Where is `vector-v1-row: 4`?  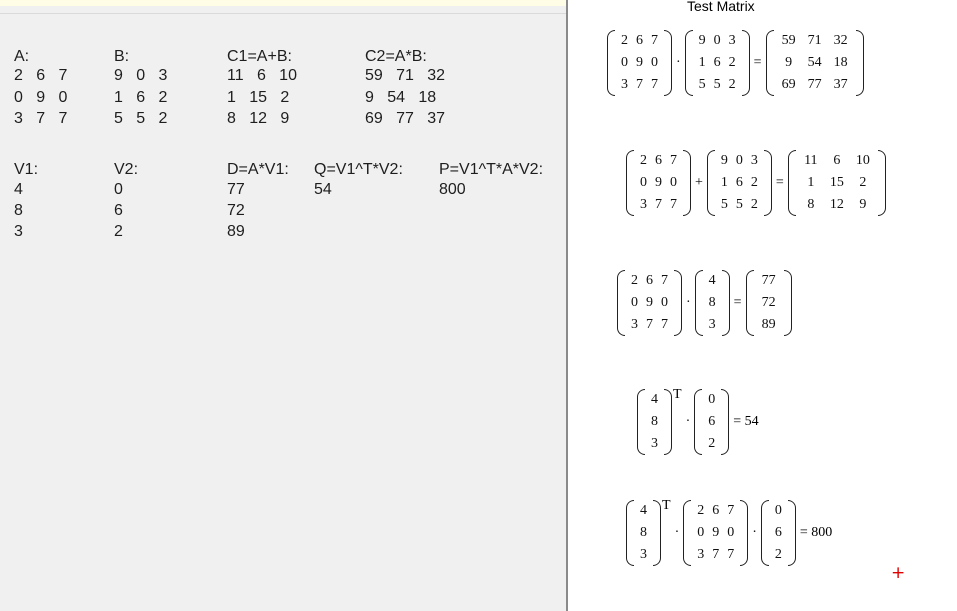 vector-v1-row: 4 is located at coordinates (18, 189).